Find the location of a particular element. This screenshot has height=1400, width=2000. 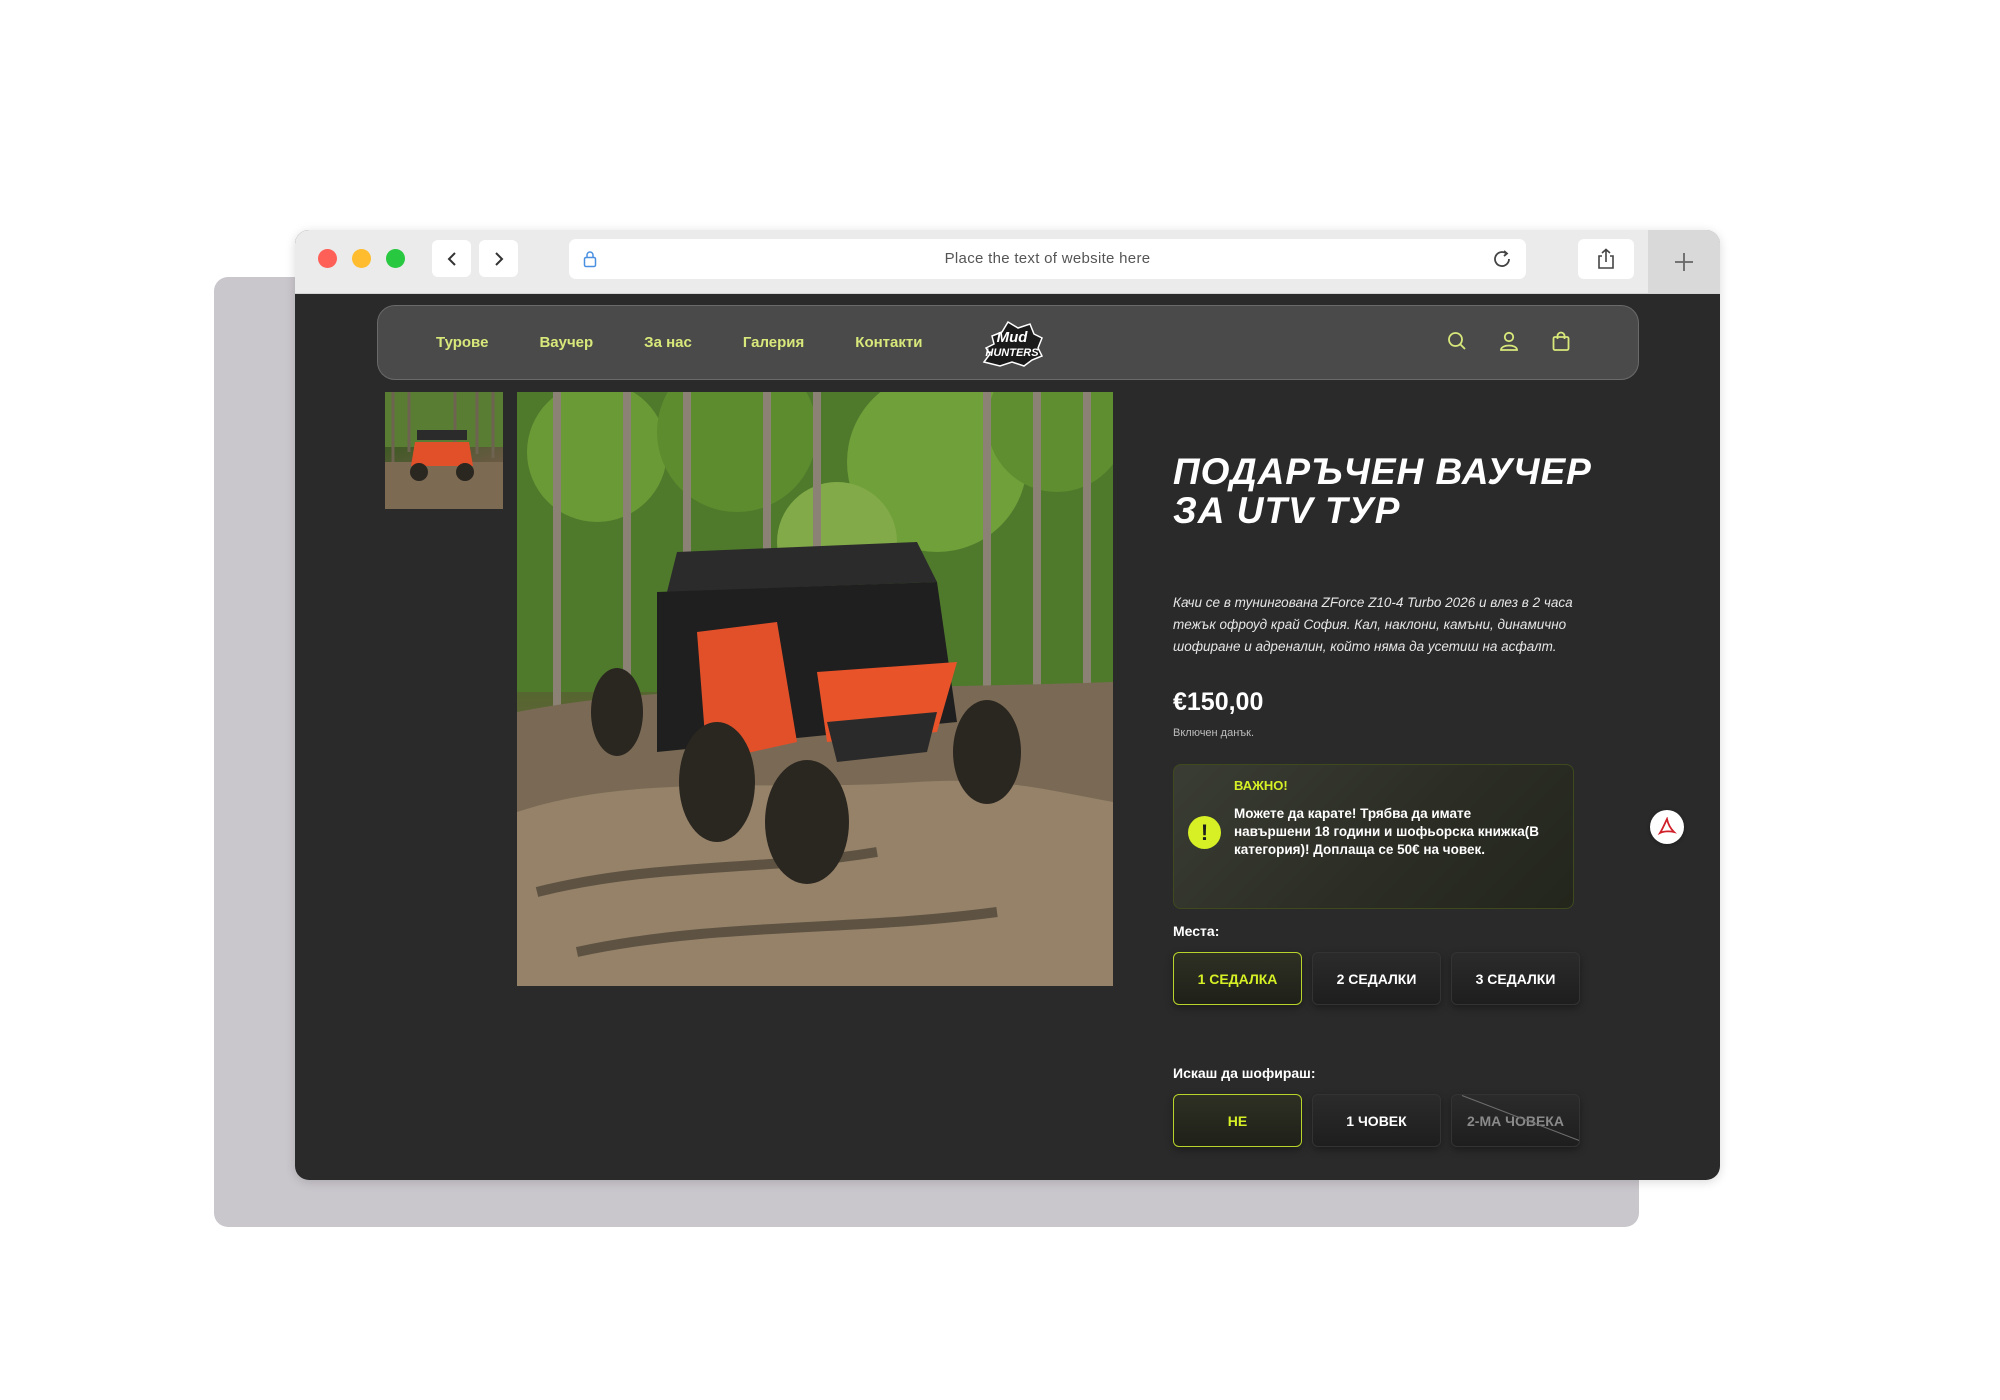

driving-option-two-people: 2-ма човека is located at coordinates (1515, 1120).